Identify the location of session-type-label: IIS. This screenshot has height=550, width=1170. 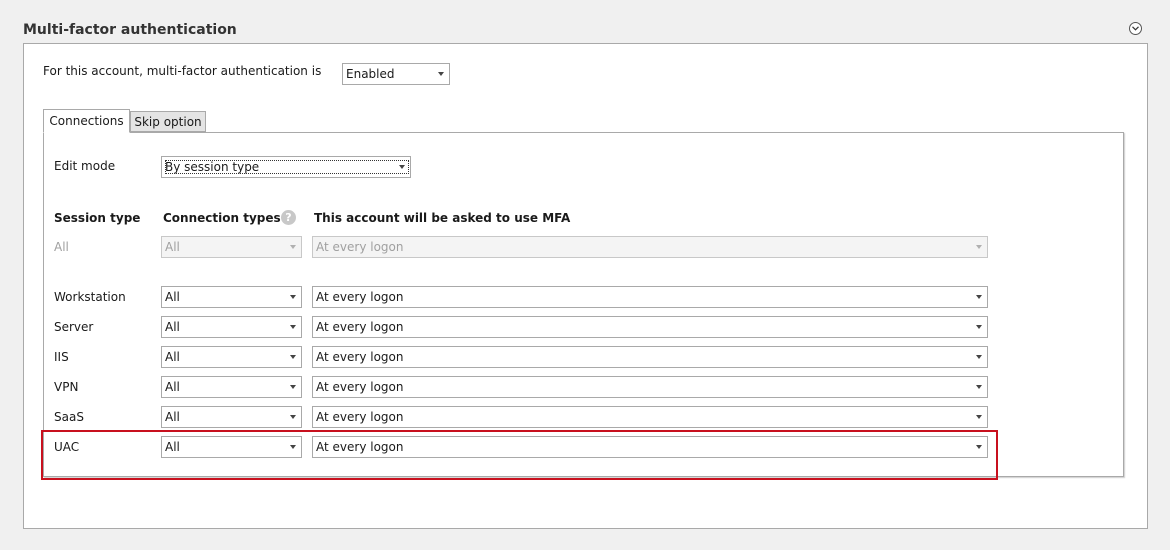
(61, 357).